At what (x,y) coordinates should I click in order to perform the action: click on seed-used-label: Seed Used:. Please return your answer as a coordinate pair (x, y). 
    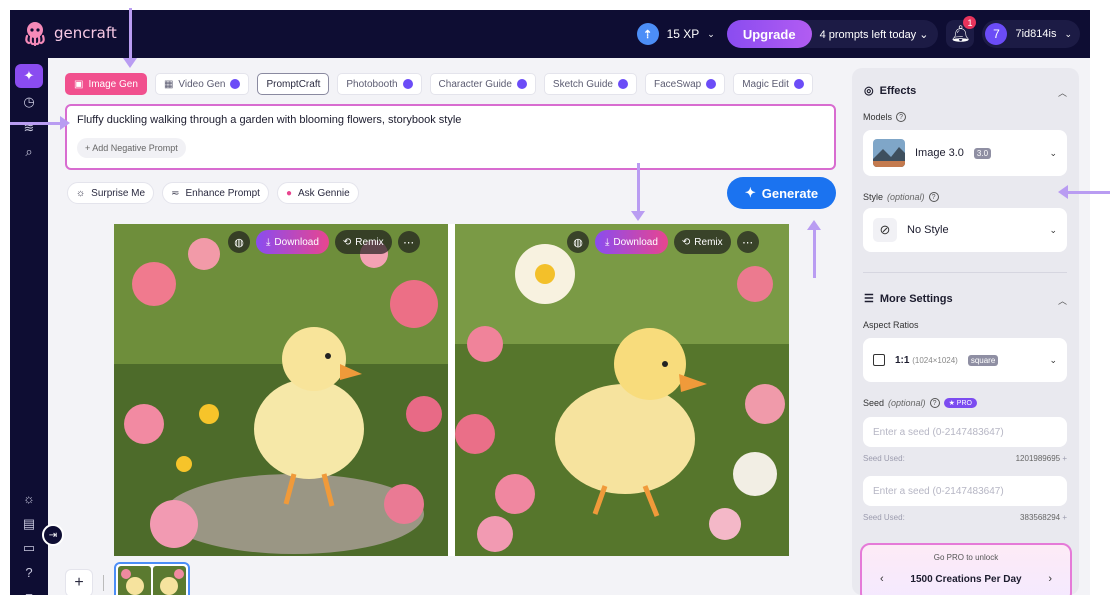
    Looking at the image, I should click on (884, 517).